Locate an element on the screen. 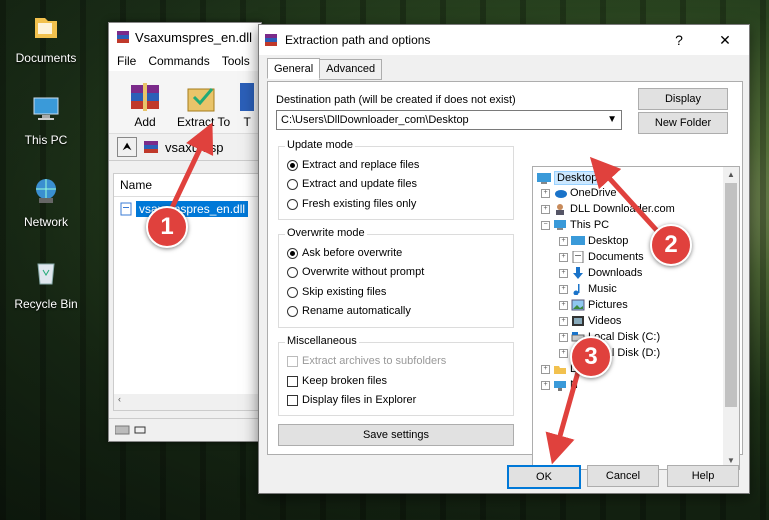 The image size is (769, 520). desktop-icon-recycle-bin: Recycle Bin is located at coordinates (46, 283).